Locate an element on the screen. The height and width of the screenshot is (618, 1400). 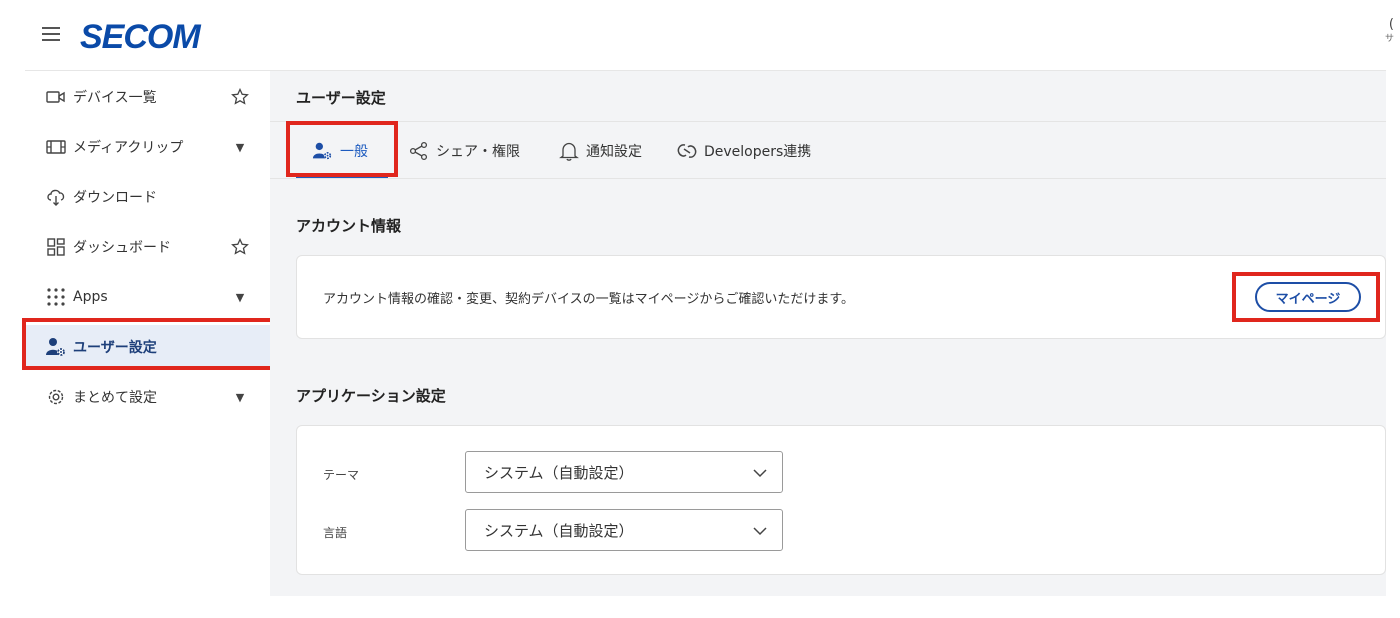
sidebar: デバイス一覧 メディアクリップ ▼ ダウンロード ダッシュボード Apps ▼ is located at coordinates (147, 333).